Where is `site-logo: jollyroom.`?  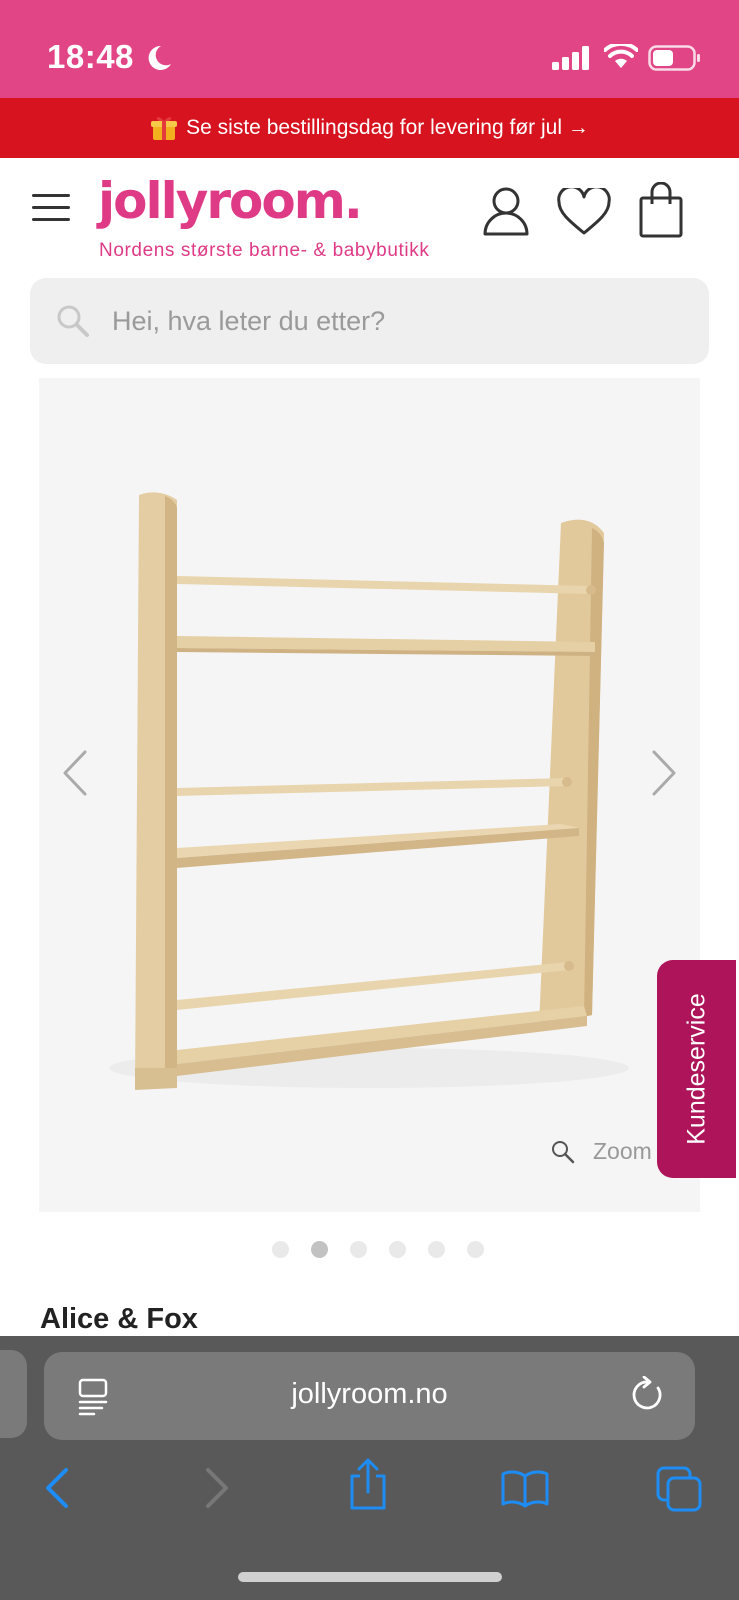 site-logo: jollyroom. is located at coordinates (230, 201).